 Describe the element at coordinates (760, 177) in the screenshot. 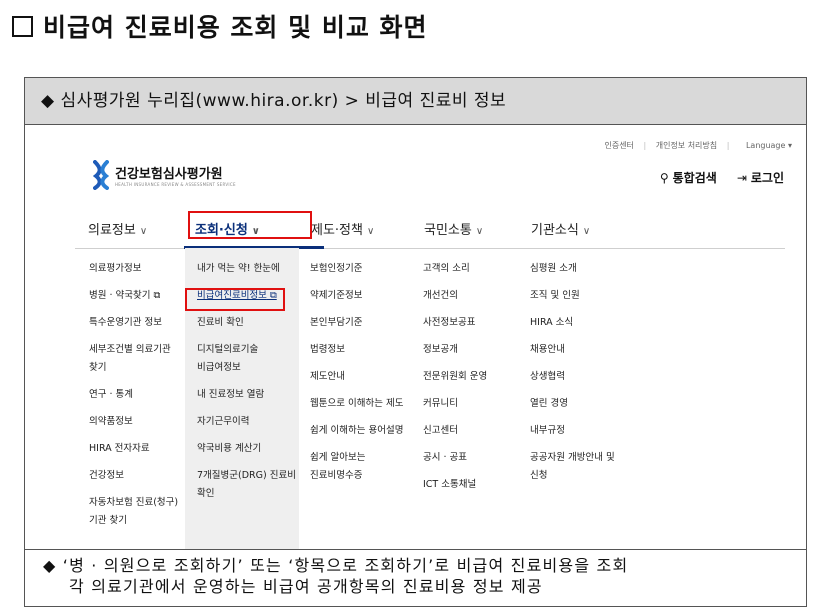

I see `login-button: ⇥ 로그인` at that location.